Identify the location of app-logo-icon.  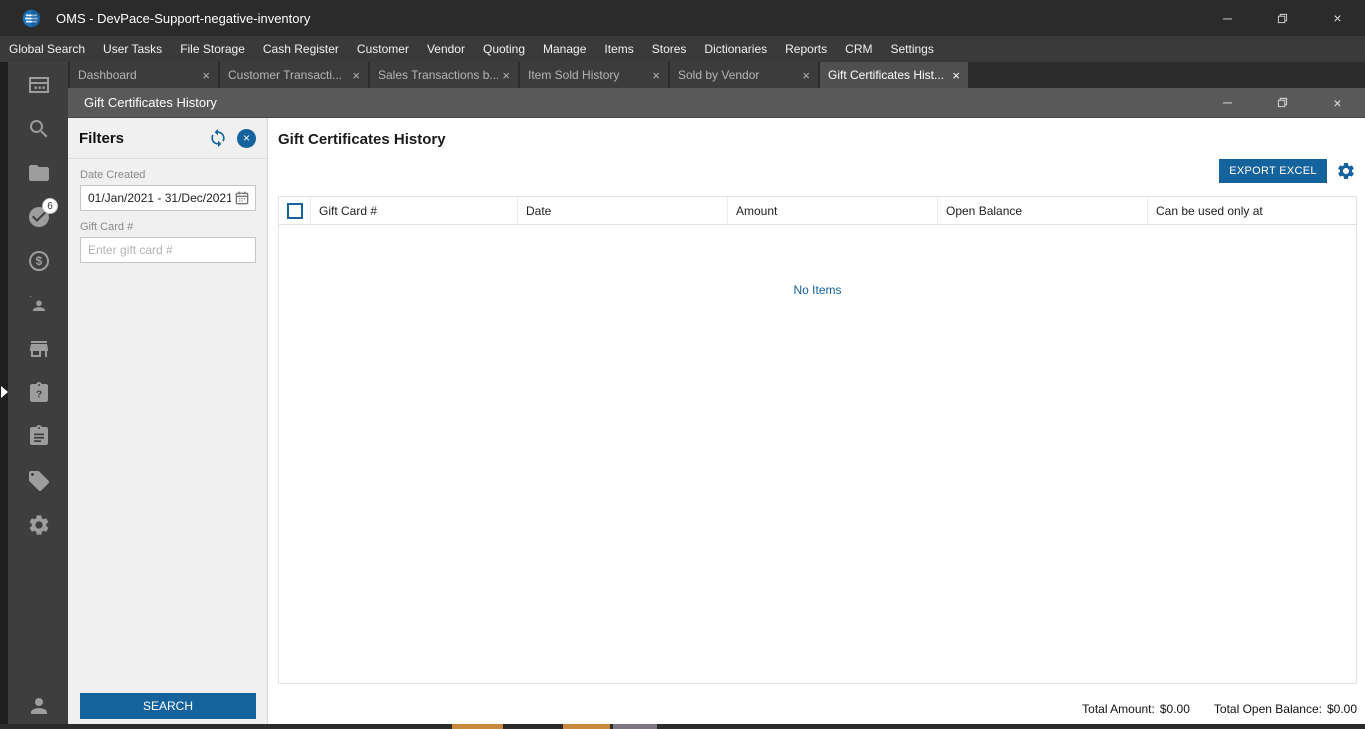
(31, 18).